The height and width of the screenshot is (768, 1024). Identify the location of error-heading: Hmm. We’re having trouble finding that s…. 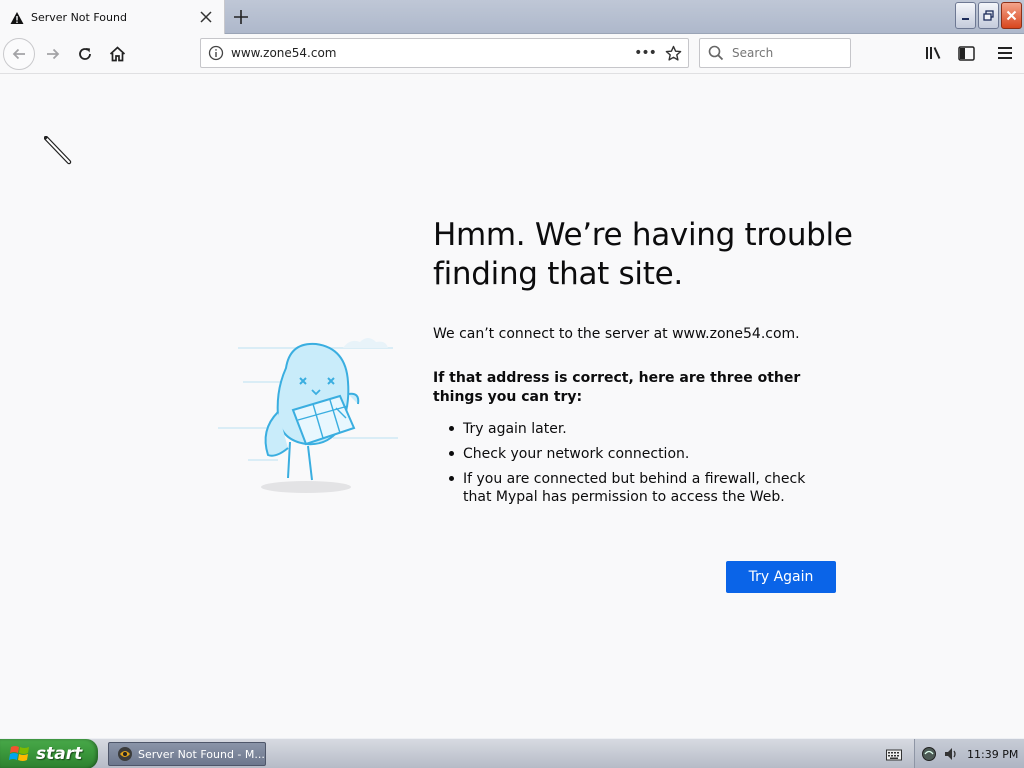
(643, 254).